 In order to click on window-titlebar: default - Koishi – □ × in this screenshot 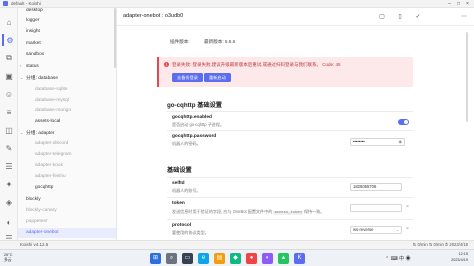, I will do `click(237, 4)`.